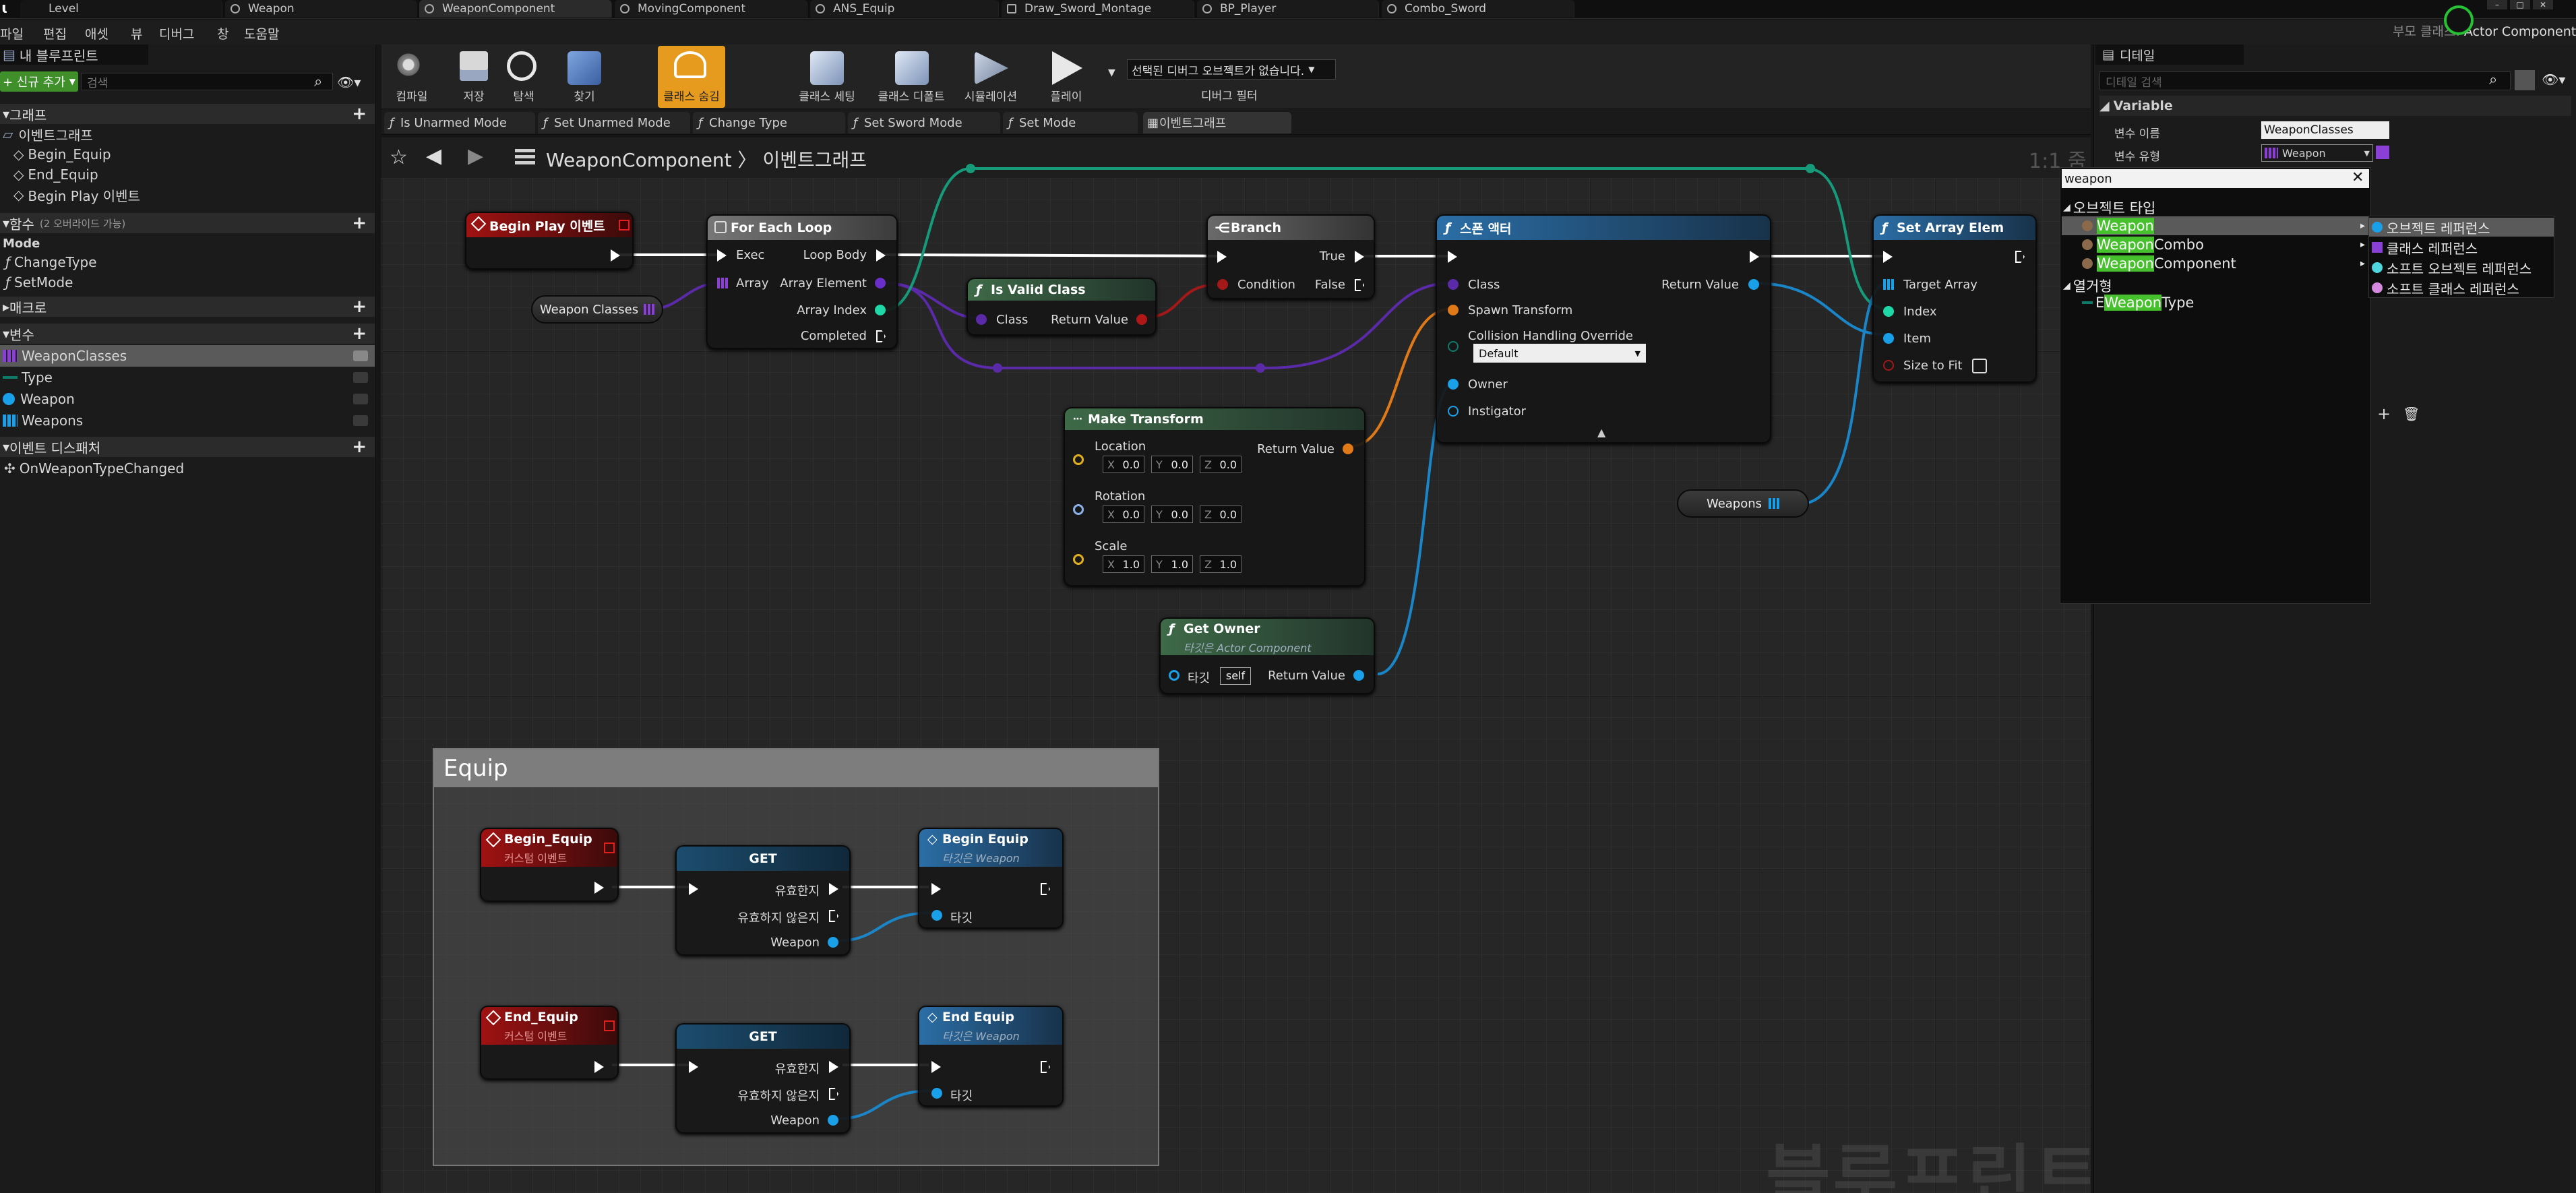 This screenshot has height=1193, width=2576. I want to click on menu-window: 창, so click(223, 33).